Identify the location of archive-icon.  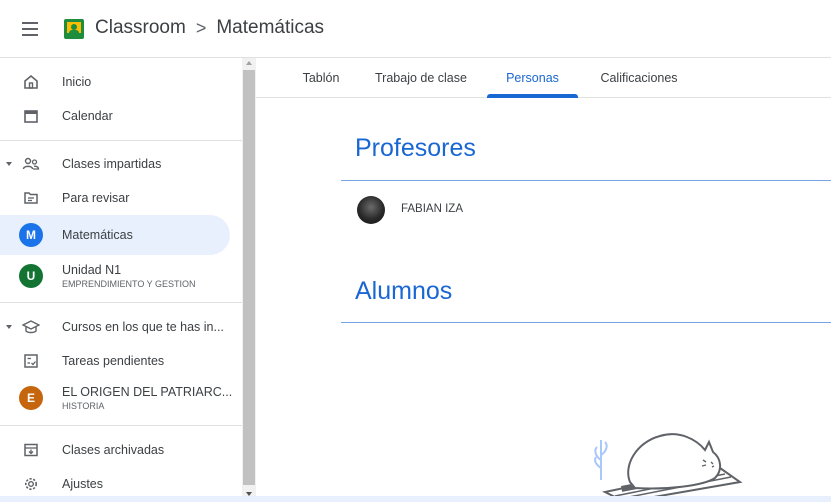
(31, 450).